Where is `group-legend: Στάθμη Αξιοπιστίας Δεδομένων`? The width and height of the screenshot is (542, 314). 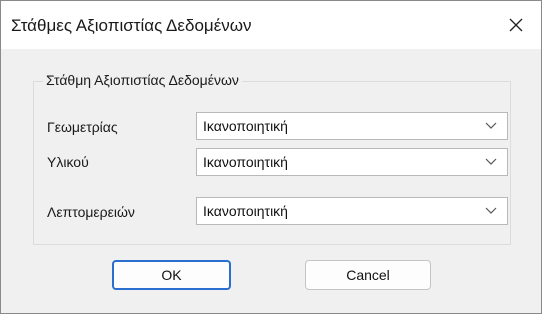
group-legend: Στάθμη Αξιοπιστίας Δεδομένων is located at coordinates (142, 80).